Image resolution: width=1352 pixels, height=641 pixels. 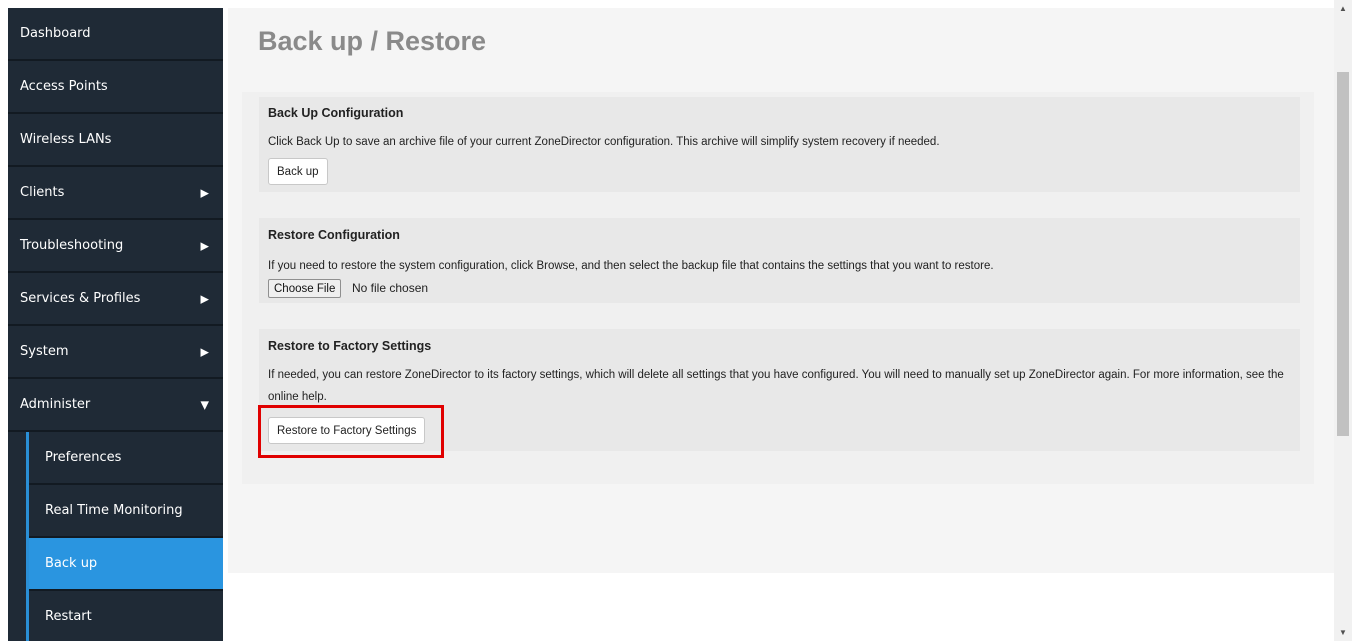 What do you see at coordinates (351, 431) in the screenshot?
I see `red-highlight-box` at bounding box center [351, 431].